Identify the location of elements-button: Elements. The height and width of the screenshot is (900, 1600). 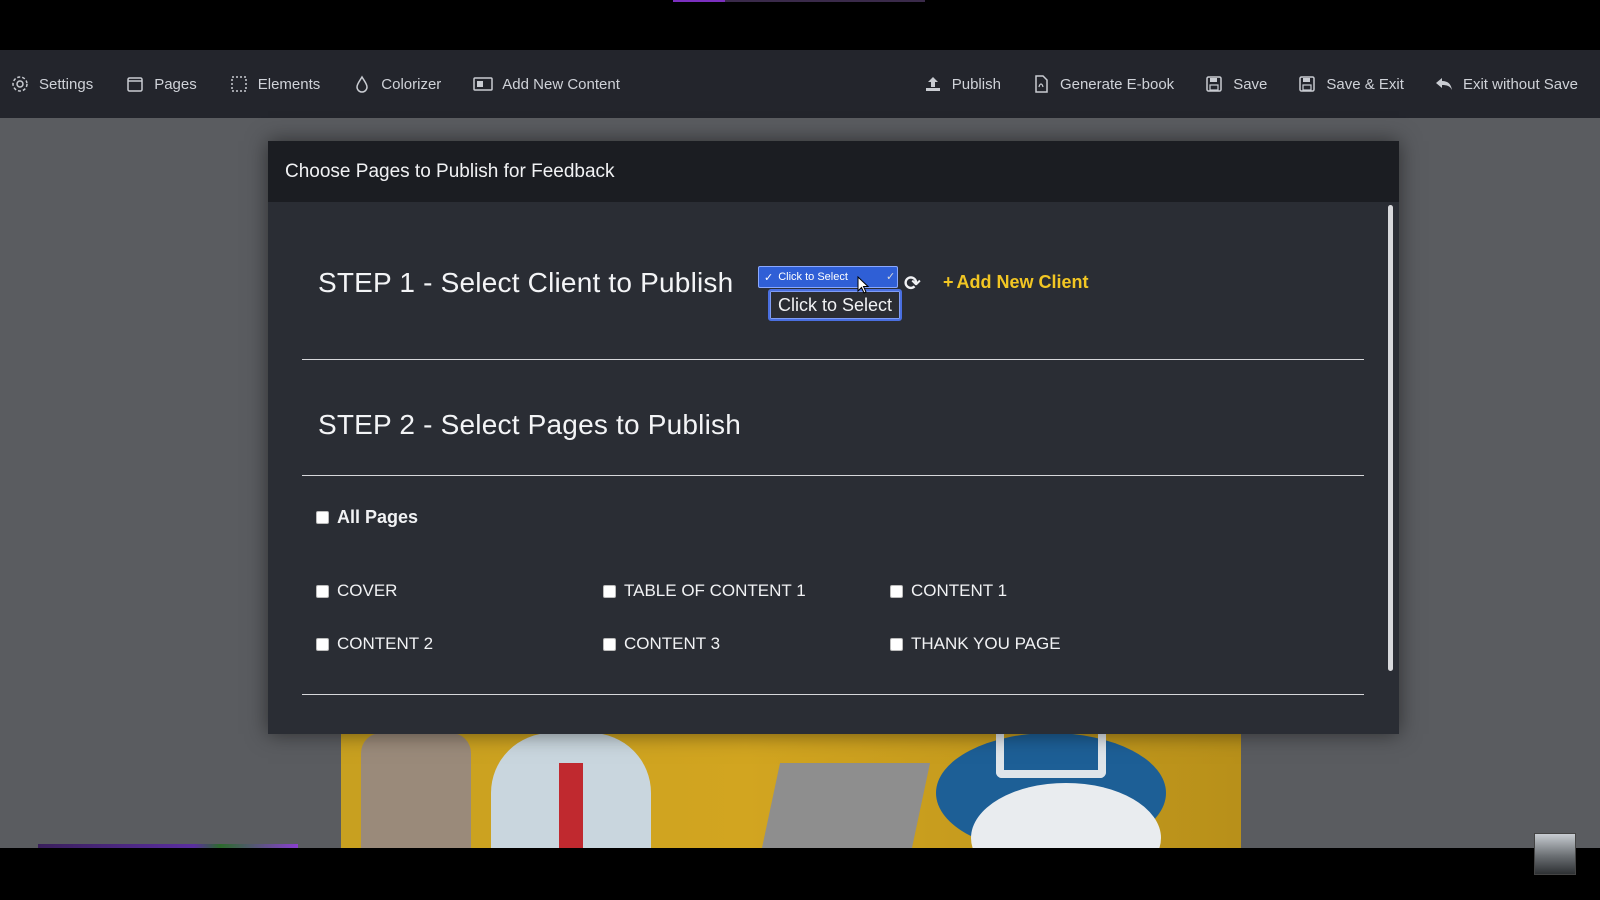
(275, 84).